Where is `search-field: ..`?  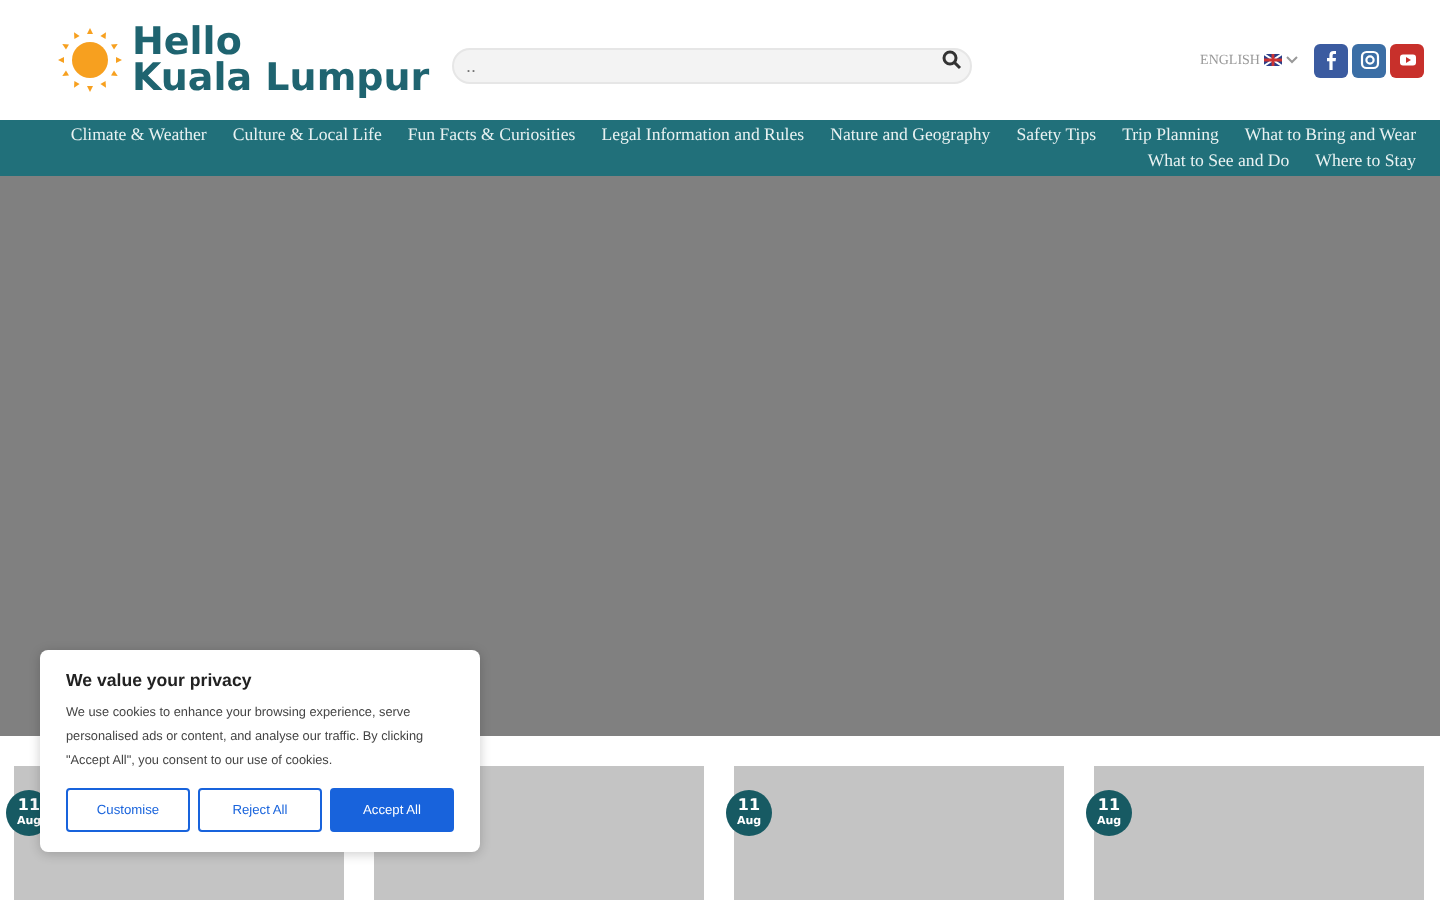
search-field: .. is located at coordinates (712, 66).